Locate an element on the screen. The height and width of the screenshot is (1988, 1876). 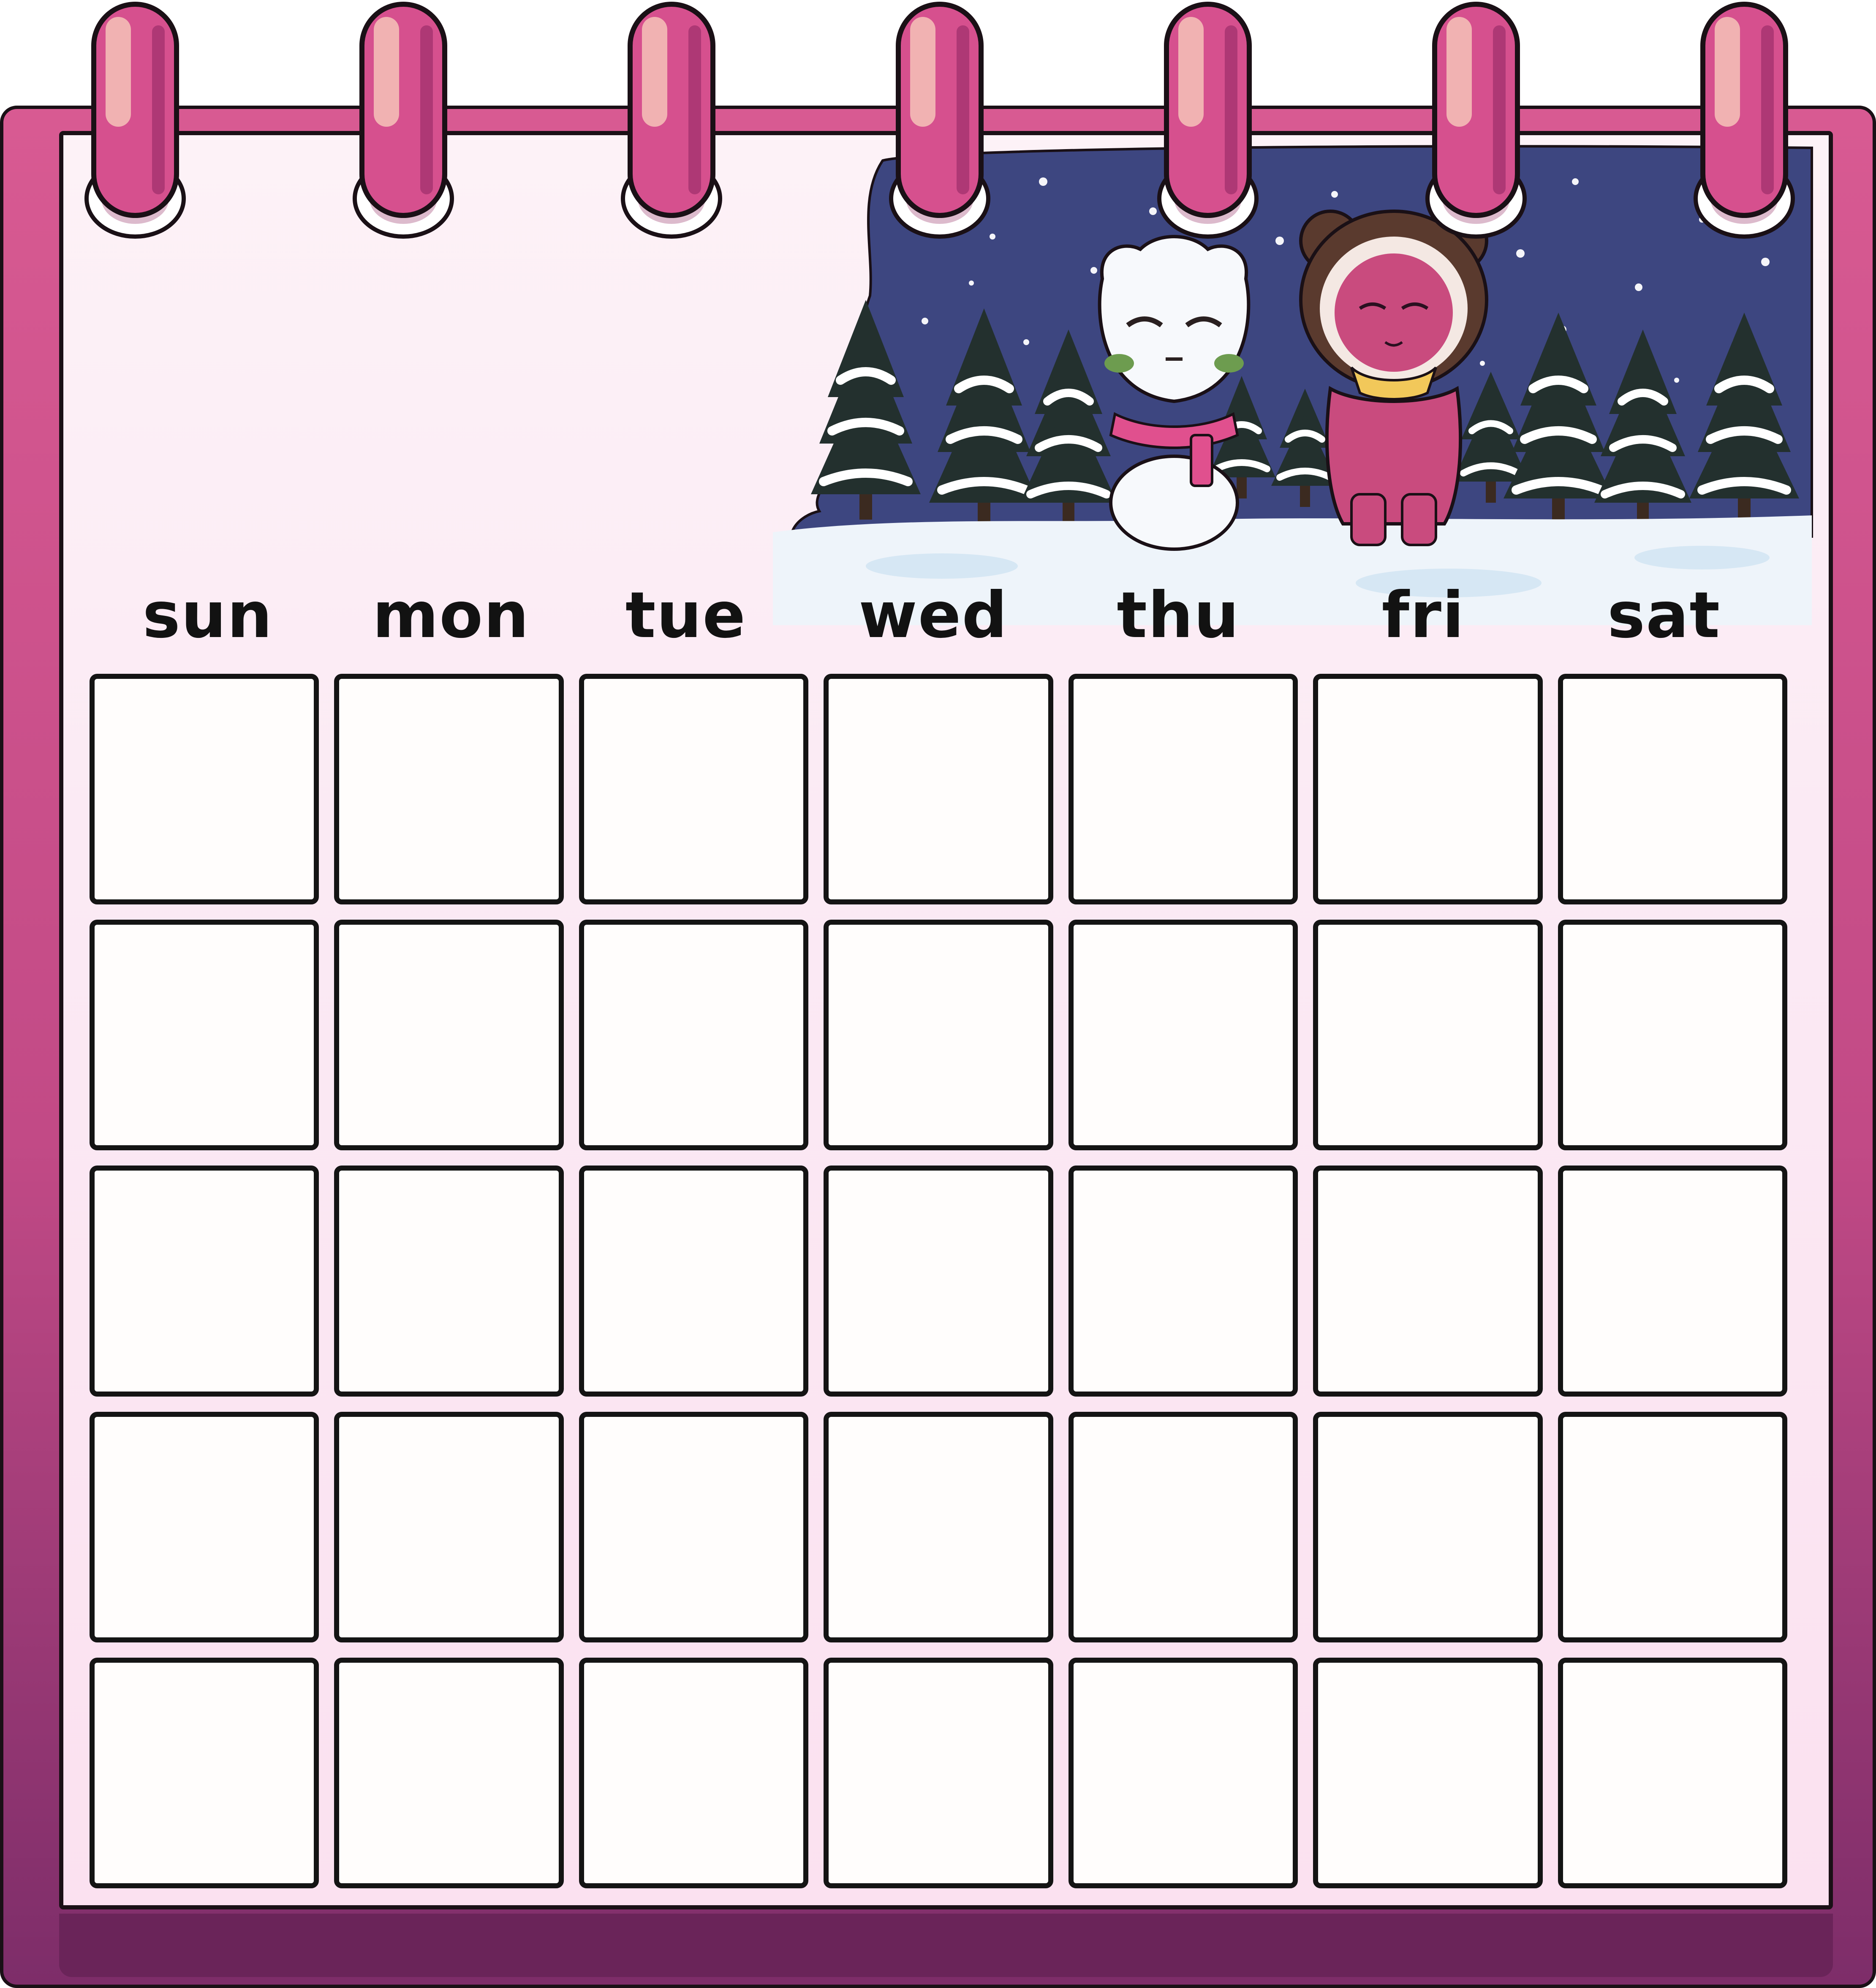
weekday-tue: tue is located at coordinates (686, 615).